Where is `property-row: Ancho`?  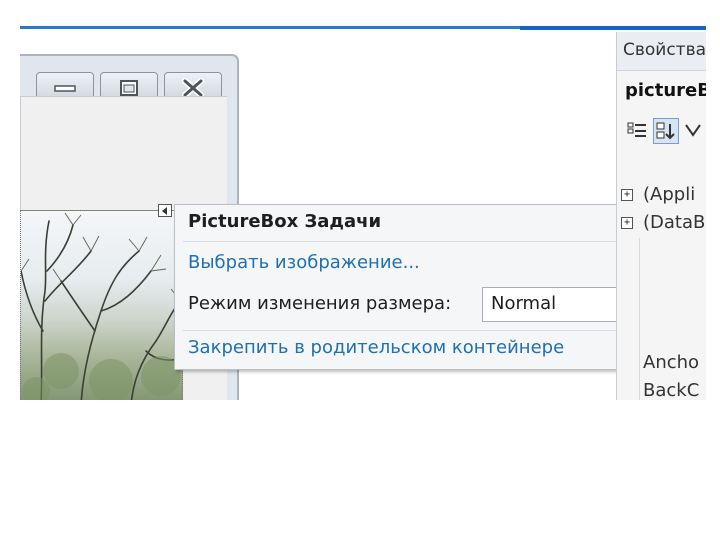 property-row: Ancho is located at coordinates (661, 364).